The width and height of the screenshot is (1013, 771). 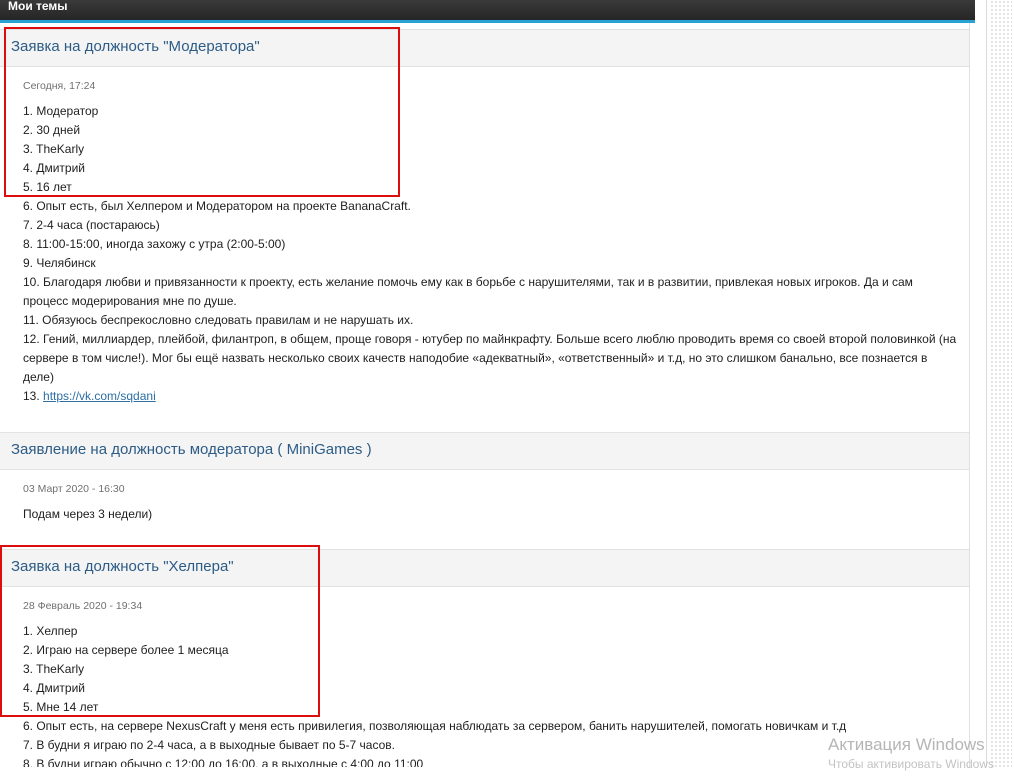 What do you see at coordinates (38, 7) in the screenshot?
I see `my-topics-header: Мои темы` at bounding box center [38, 7].